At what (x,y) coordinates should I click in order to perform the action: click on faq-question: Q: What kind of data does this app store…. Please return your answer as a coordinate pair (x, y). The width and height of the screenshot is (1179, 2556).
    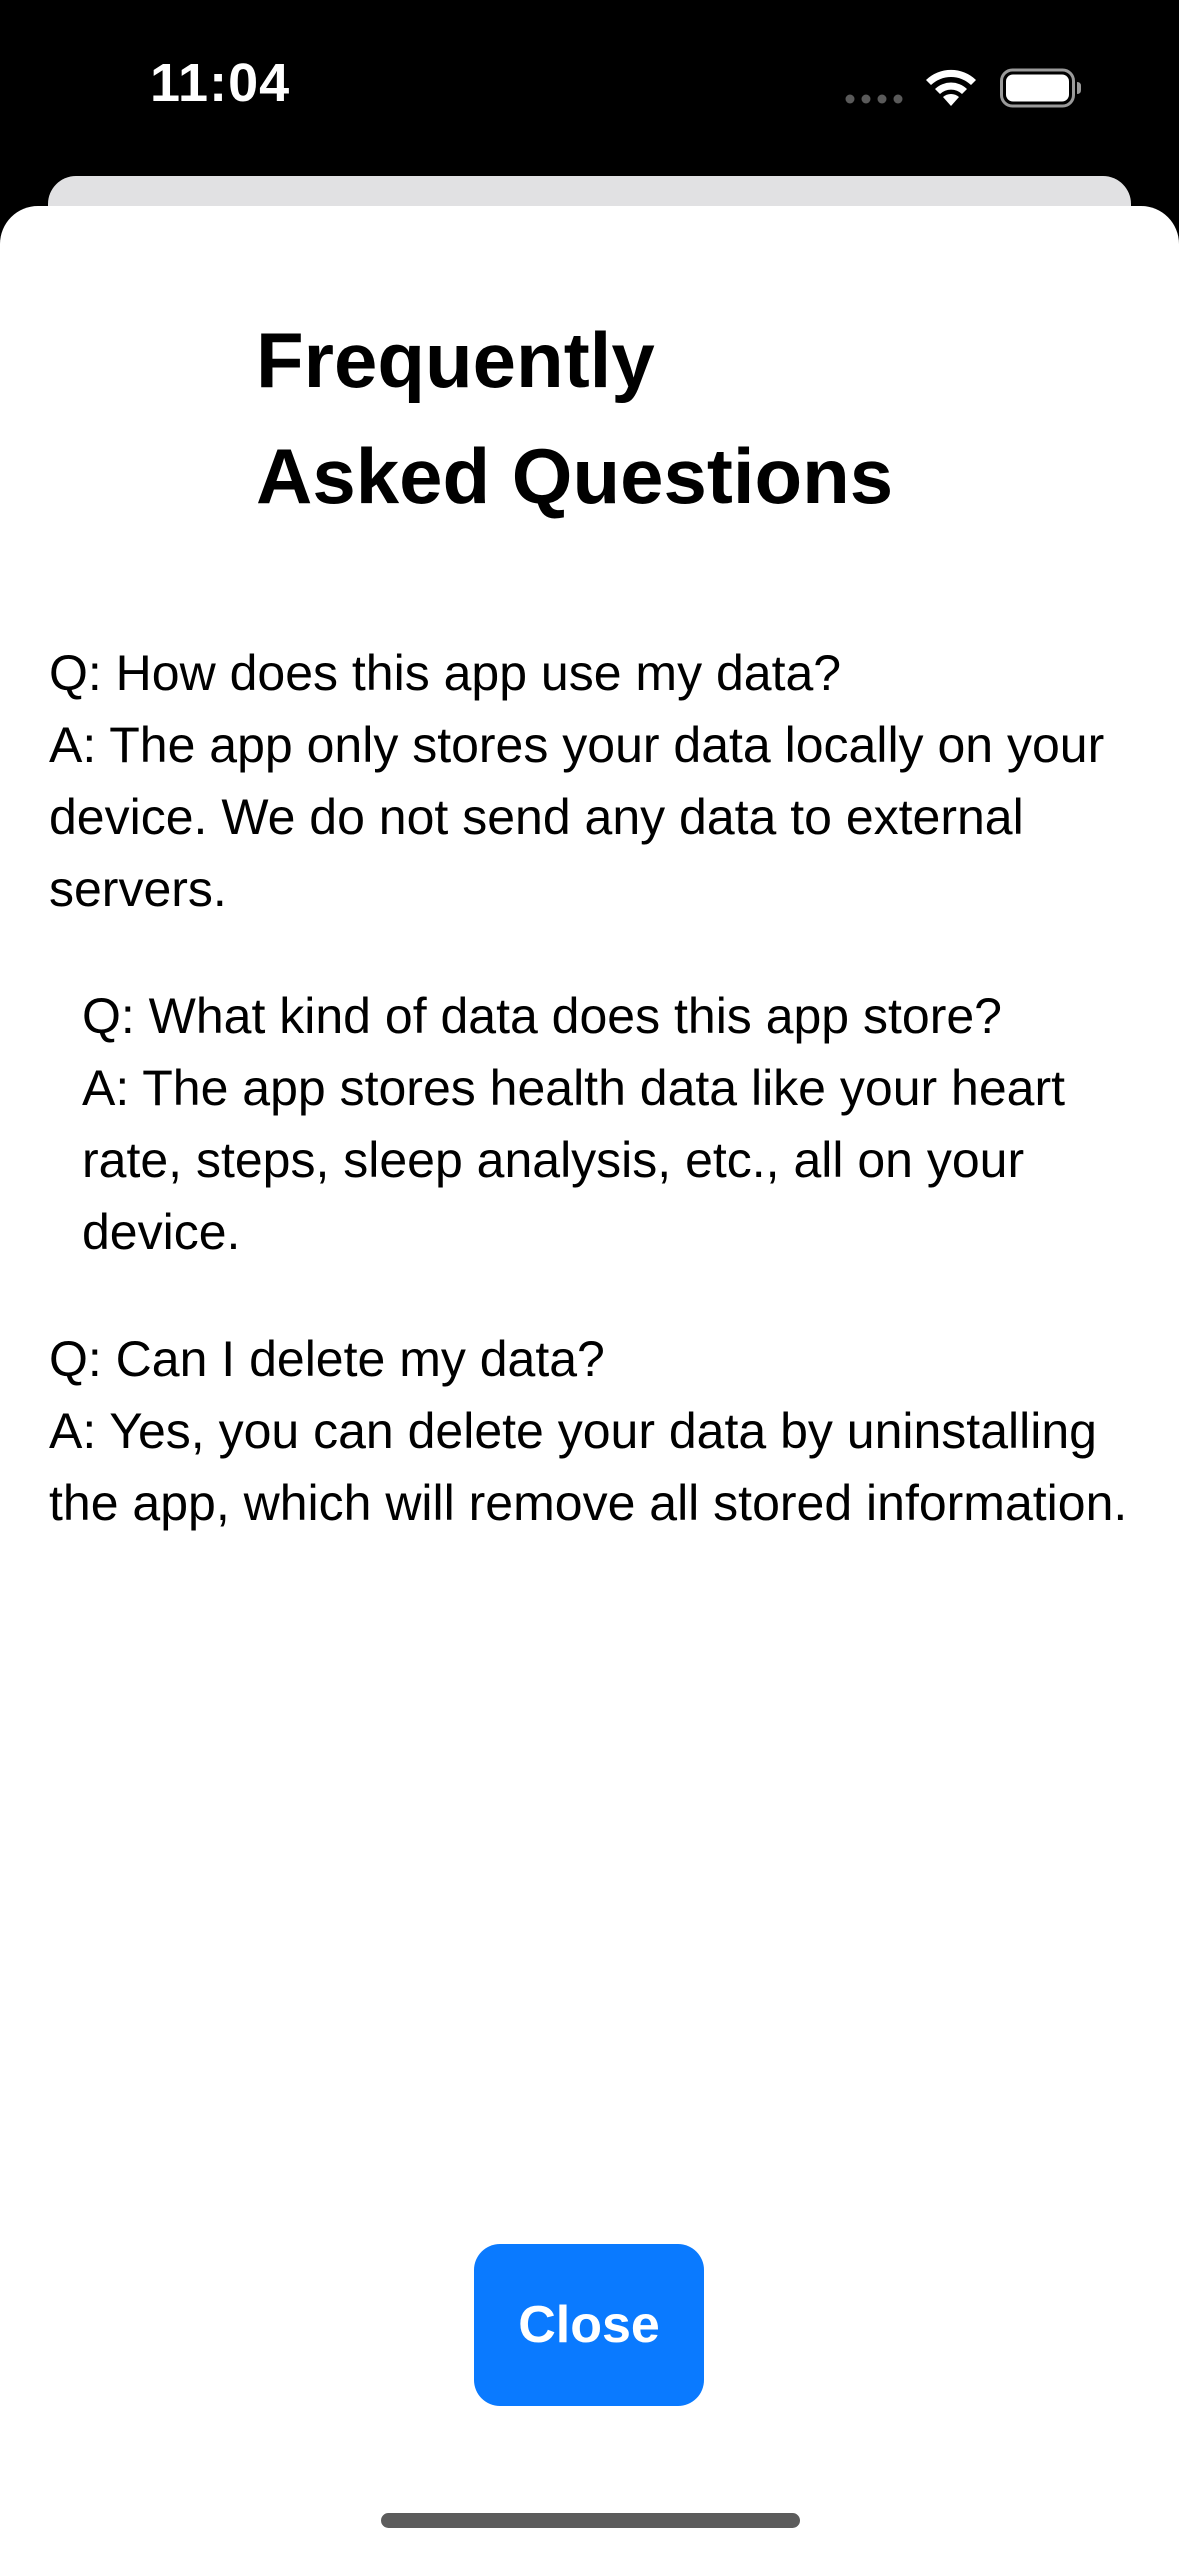
    Looking at the image, I should click on (542, 1016).